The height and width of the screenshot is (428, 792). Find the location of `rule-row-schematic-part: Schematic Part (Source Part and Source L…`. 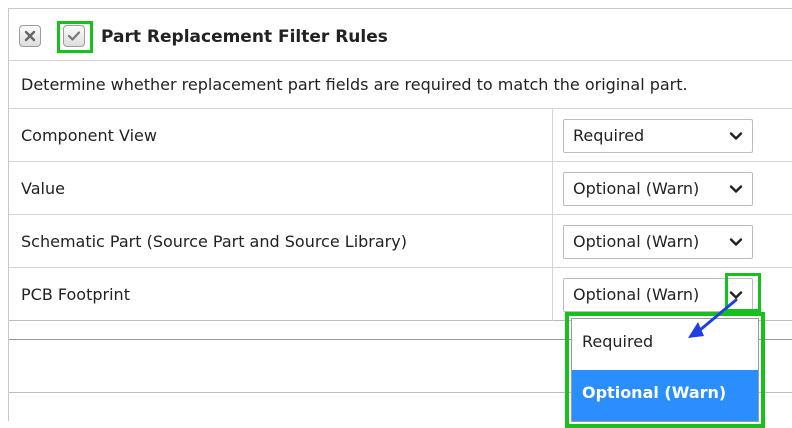

rule-row-schematic-part: Schematic Part (Source Part and Source L… is located at coordinates (400, 241).